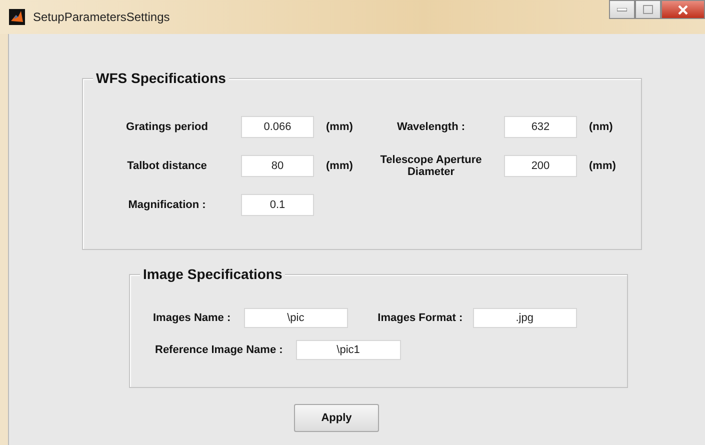 The image size is (705, 445). Describe the element at coordinates (348, 350) in the screenshot. I see `input-field: \pic1` at that location.